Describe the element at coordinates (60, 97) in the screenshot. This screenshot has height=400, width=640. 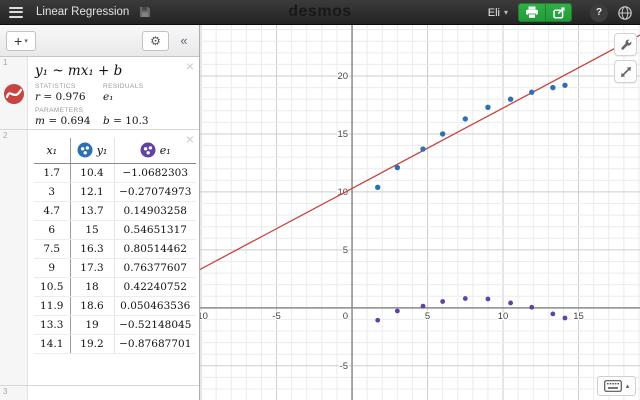
I see `r-value: r = 0.976` at that location.